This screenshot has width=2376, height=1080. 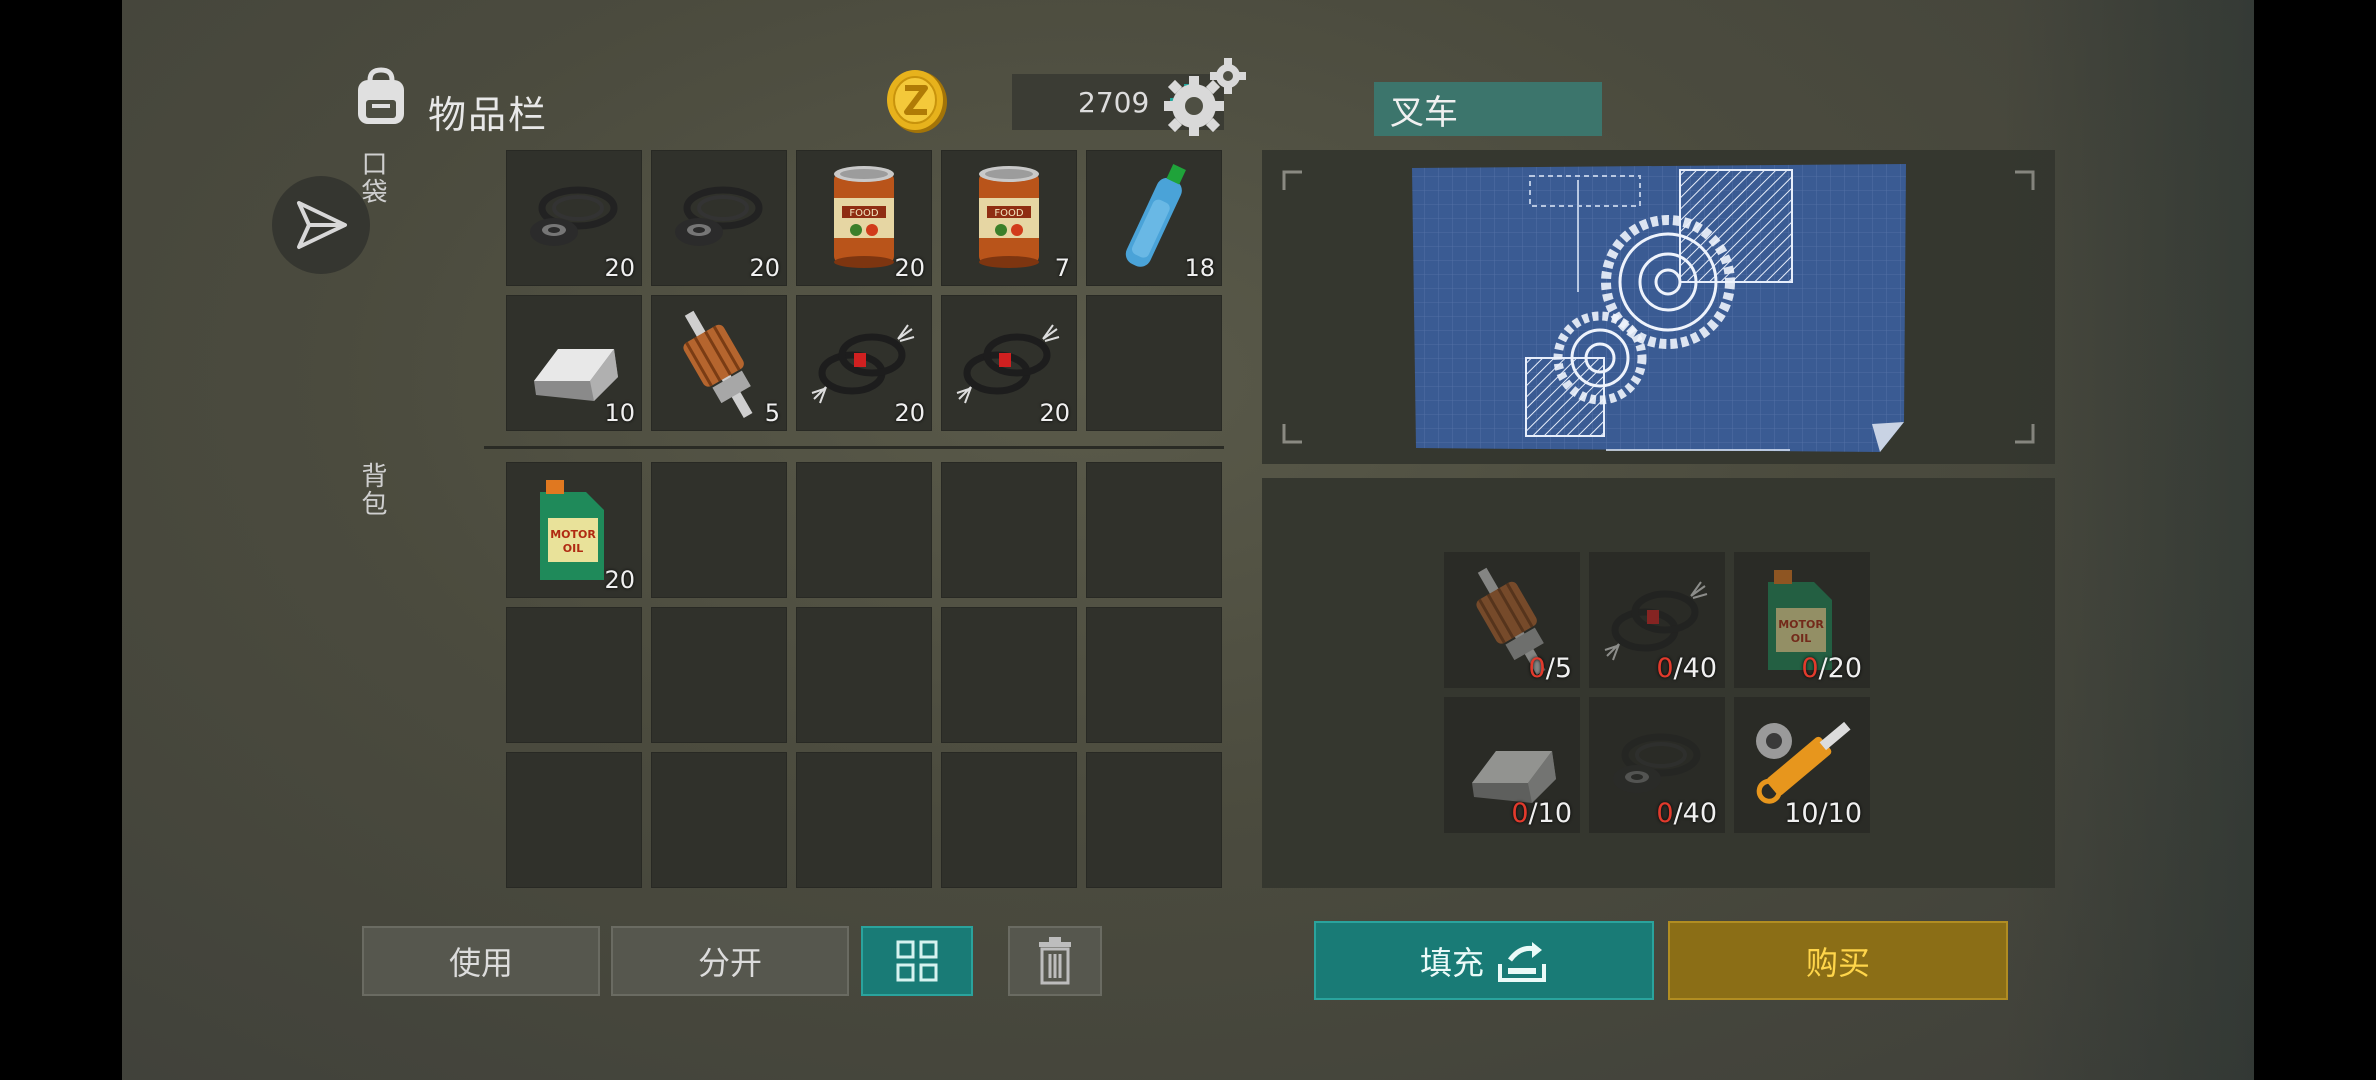 What do you see at coordinates (917, 101) in the screenshot?
I see `coin-icon` at bounding box center [917, 101].